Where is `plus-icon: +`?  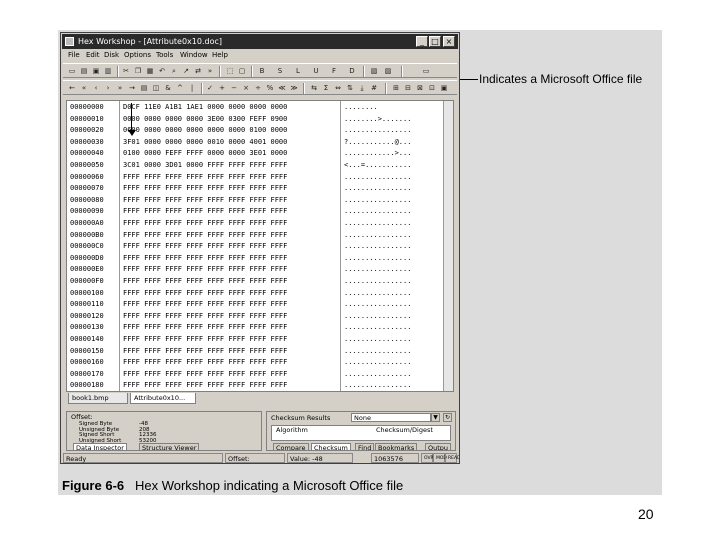
plus-icon: + is located at coordinates (222, 88).